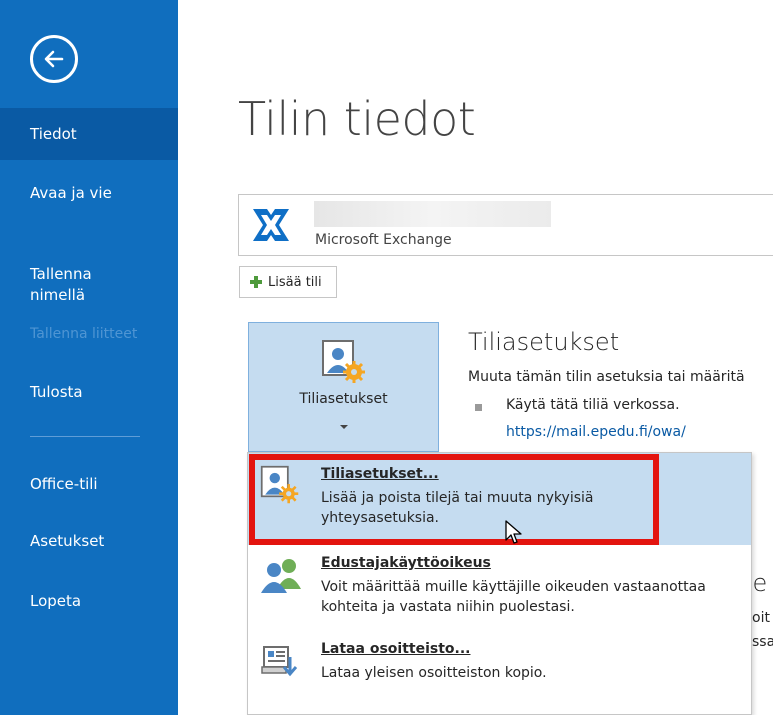 The height and width of the screenshot is (715, 773). Describe the element at coordinates (85, 436) in the screenshot. I see `nav-divider` at that location.